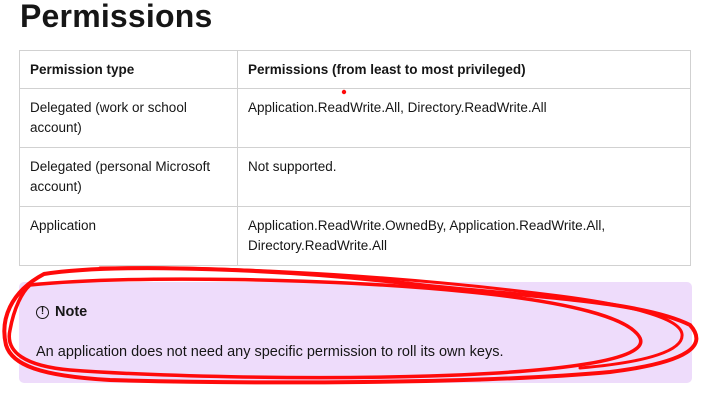  I want to click on permission-type-cell: Application, so click(128, 236).